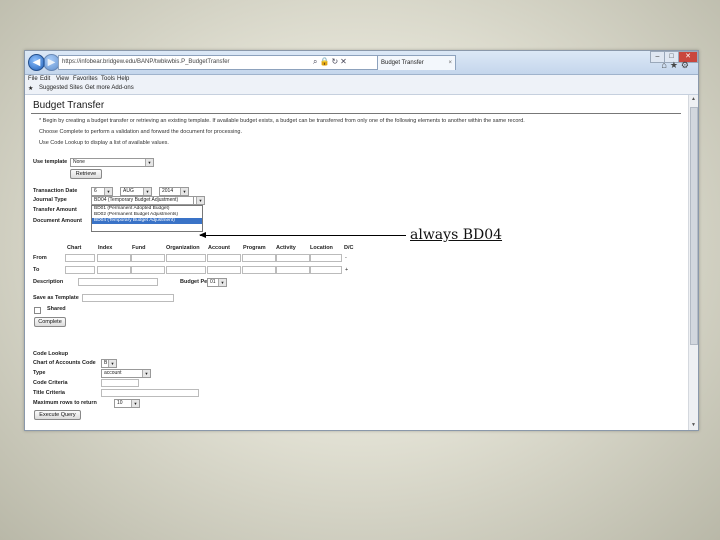 This screenshot has height=540, width=720. I want to click on month-value: AUG, so click(128, 191).